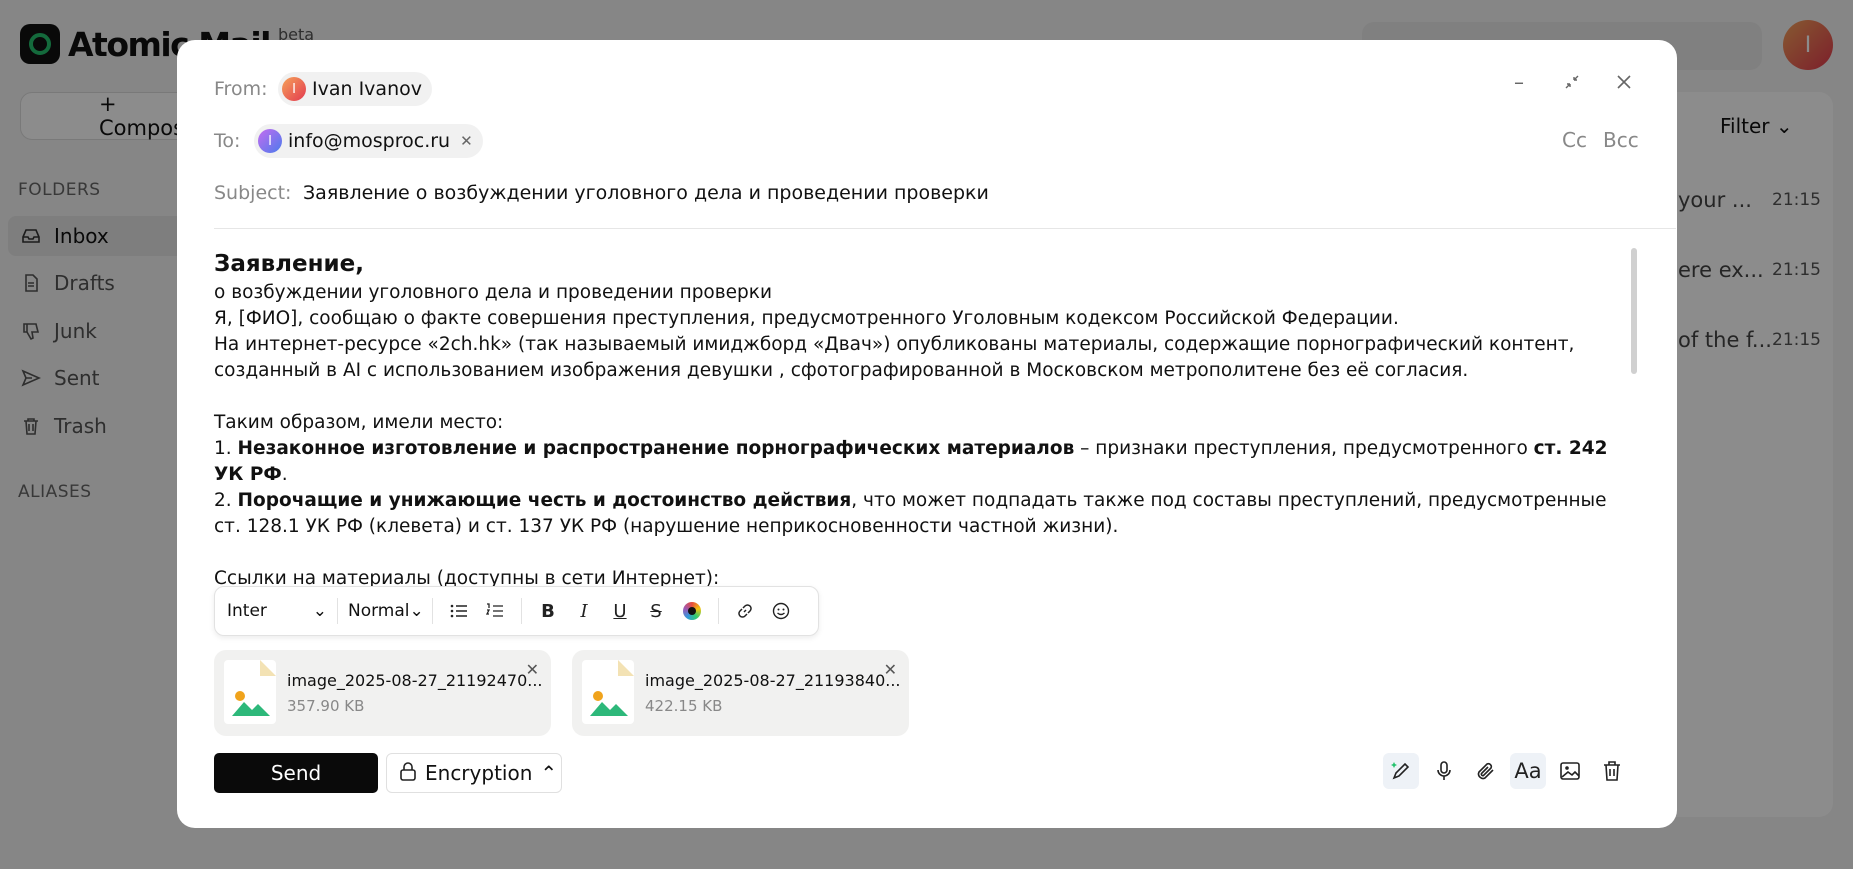  Describe the element at coordinates (1624, 82) in the screenshot. I see `close-icon` at that location.